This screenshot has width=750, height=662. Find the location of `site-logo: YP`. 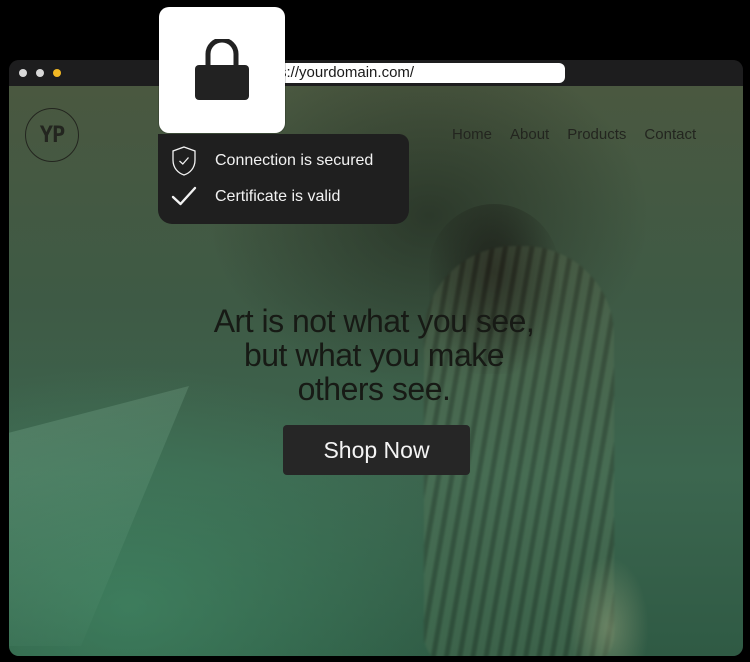

site-logo: YP is located at coordinates (52, 135).